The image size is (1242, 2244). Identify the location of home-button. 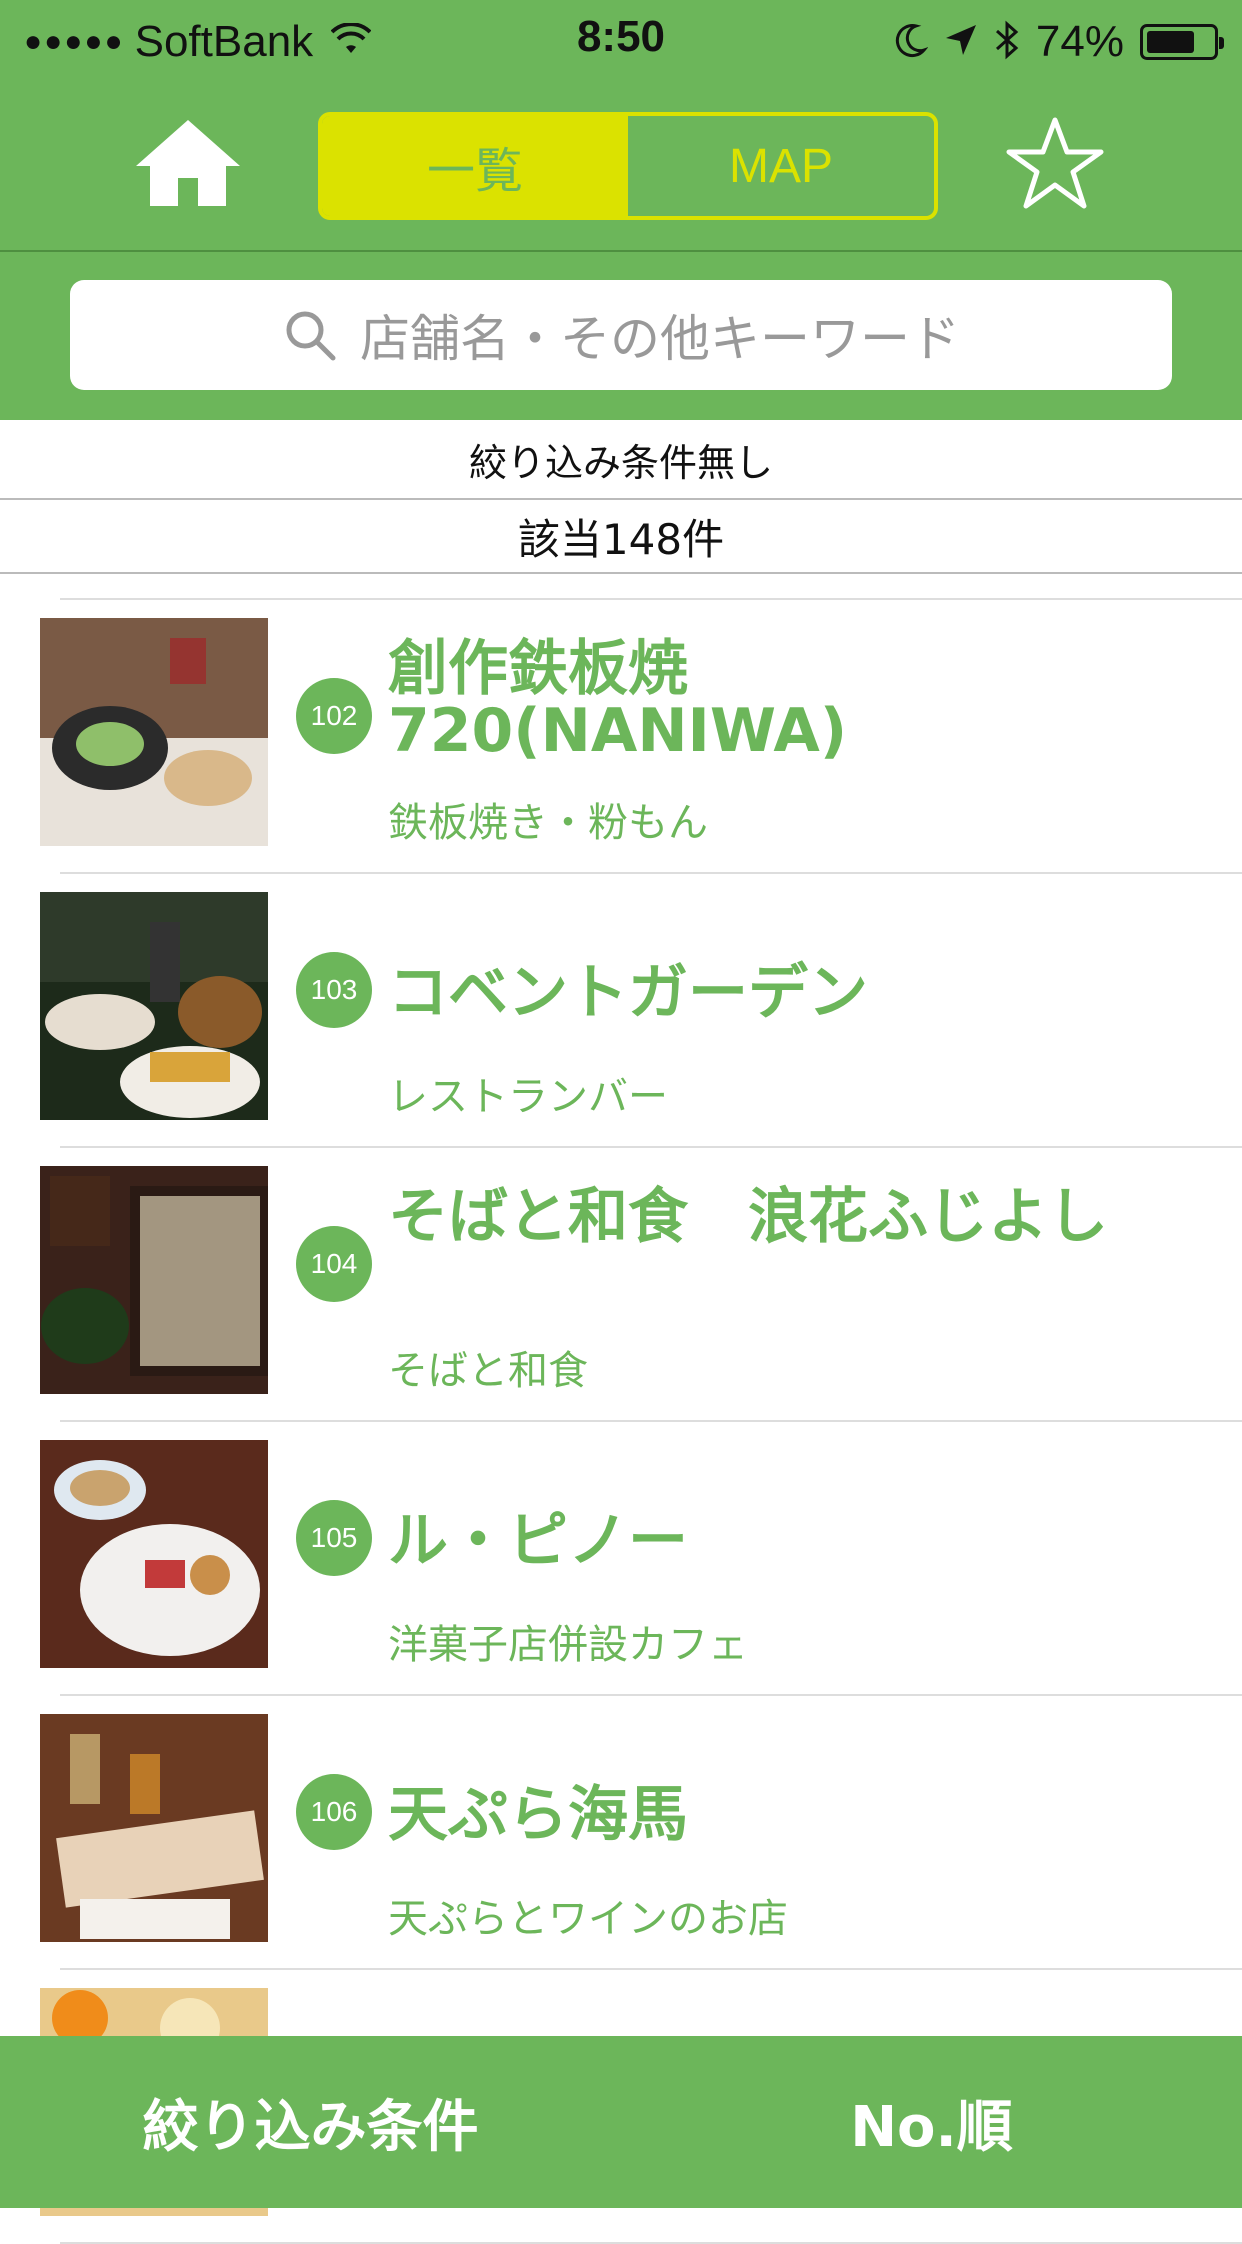
(188, 164).